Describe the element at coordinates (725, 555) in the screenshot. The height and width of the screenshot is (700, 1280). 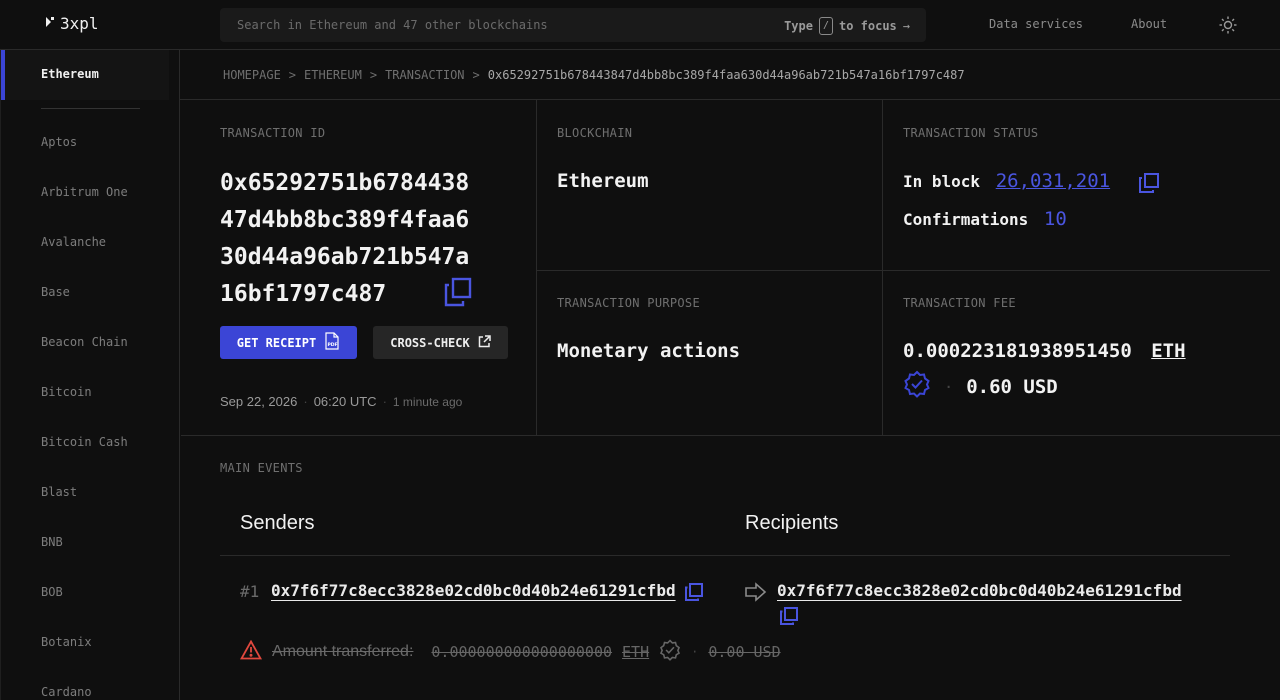
I see `events-header-divider` at that location.